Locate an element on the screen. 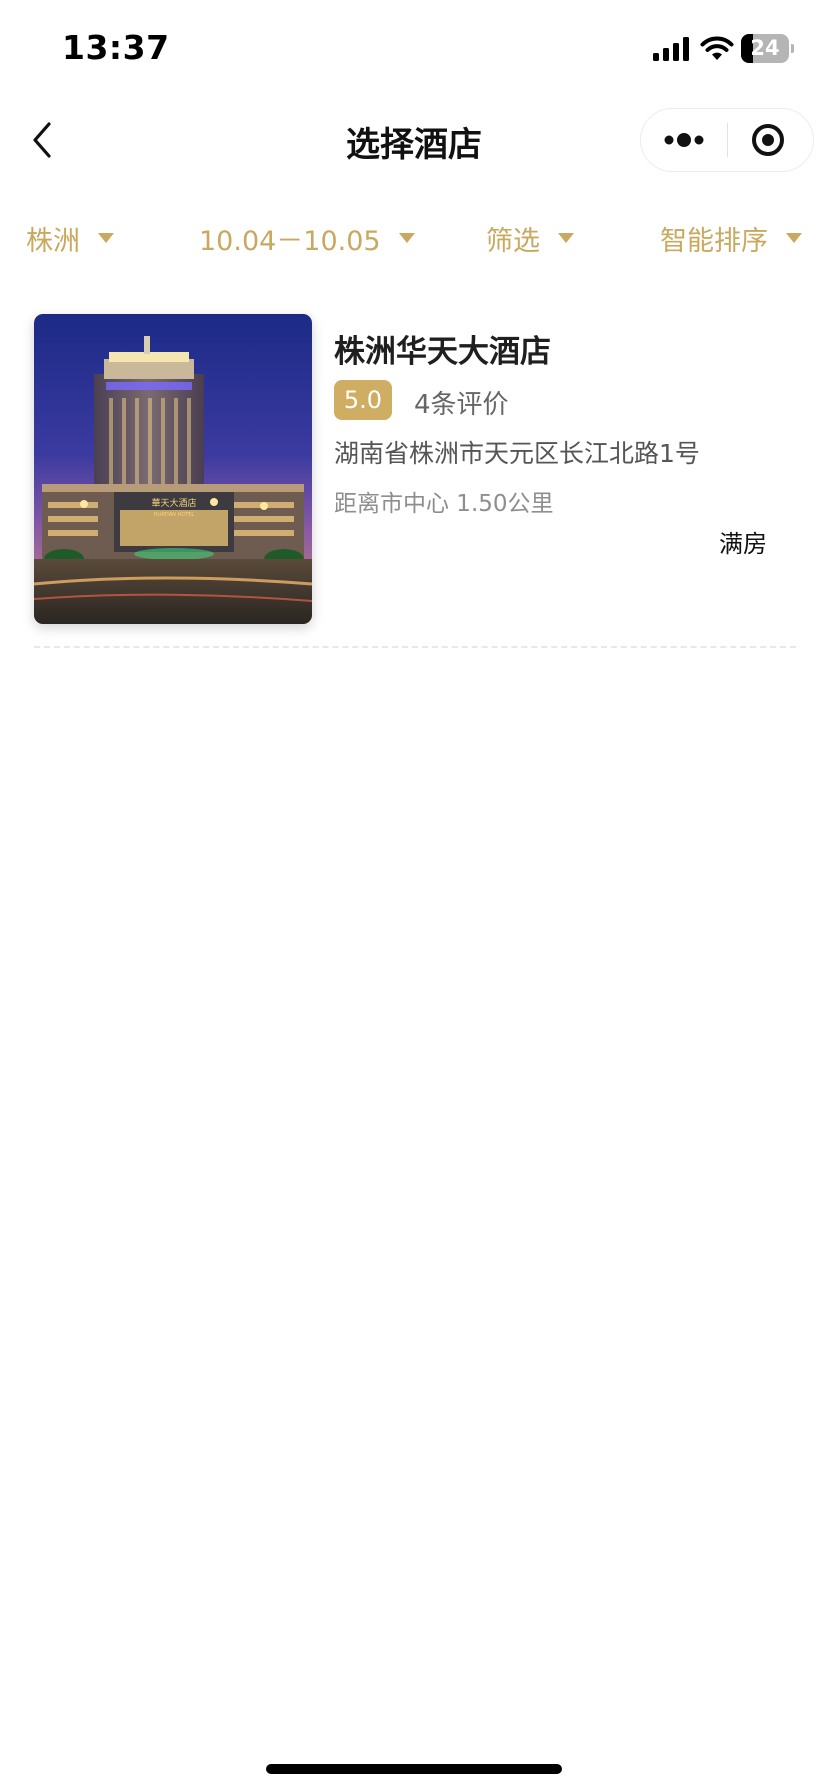 The width and height of the screenshot is (828, 1792). status-time: 13:37 is located at coordinates (116, 47).